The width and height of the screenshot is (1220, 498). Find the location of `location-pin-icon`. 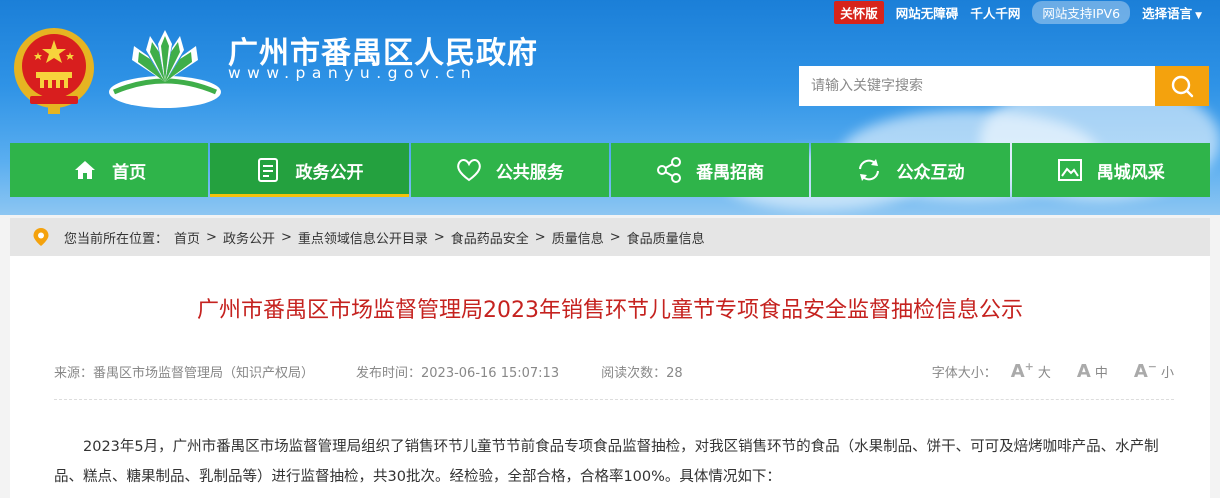

location-pin-icon is located at coordinates (41, 237).